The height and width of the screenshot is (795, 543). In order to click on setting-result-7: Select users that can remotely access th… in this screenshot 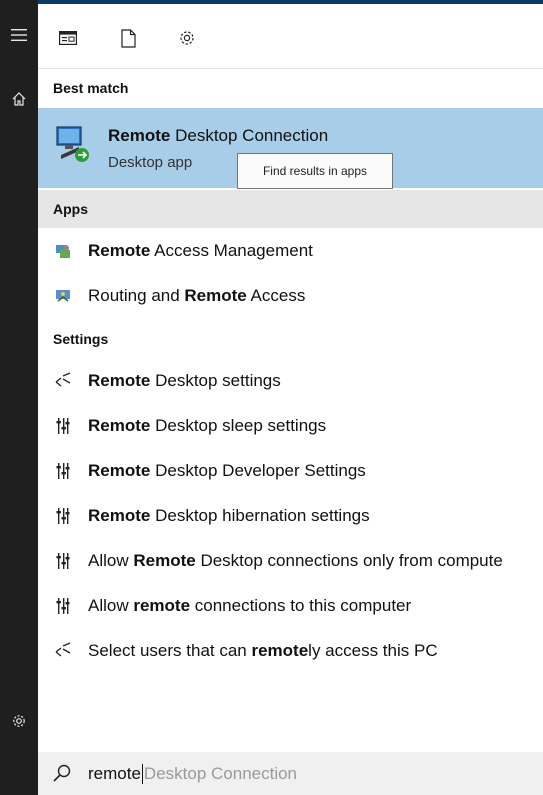, I will do `click(290, 651)`.